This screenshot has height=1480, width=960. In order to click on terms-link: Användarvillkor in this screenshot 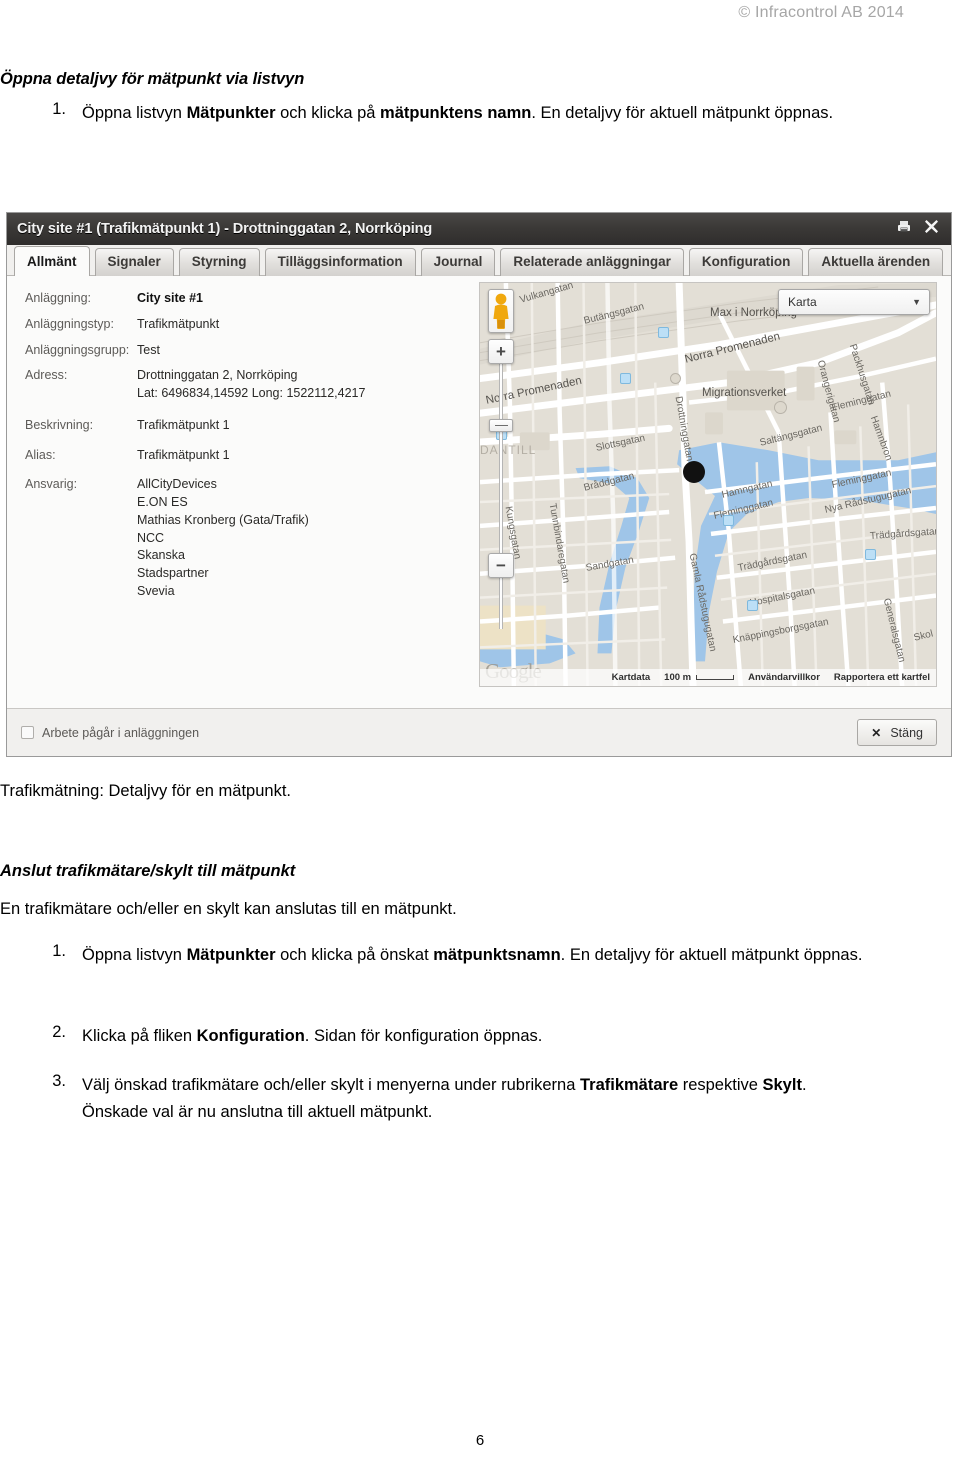, I will do `click(784, 677)`.